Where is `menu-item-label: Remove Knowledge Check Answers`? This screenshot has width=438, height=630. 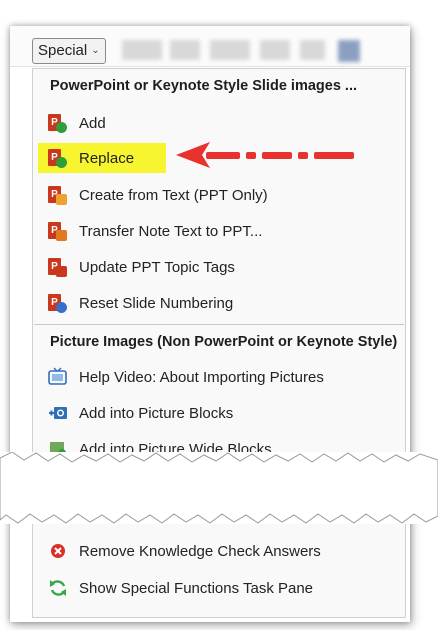
menu-item-label: Remove Knowledge Check Answers is located at coordinates (200, 551).